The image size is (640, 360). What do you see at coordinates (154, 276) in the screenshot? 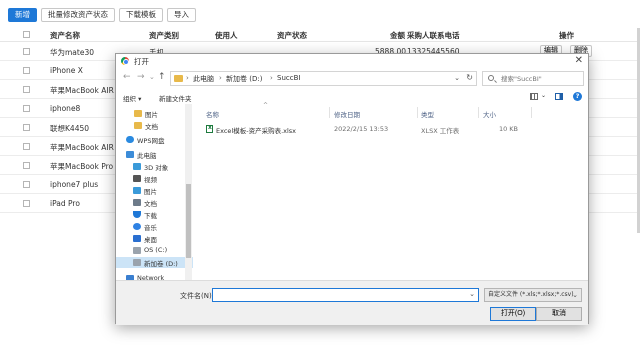
I see `nav-item: Network` at bounding box center [154, 276].